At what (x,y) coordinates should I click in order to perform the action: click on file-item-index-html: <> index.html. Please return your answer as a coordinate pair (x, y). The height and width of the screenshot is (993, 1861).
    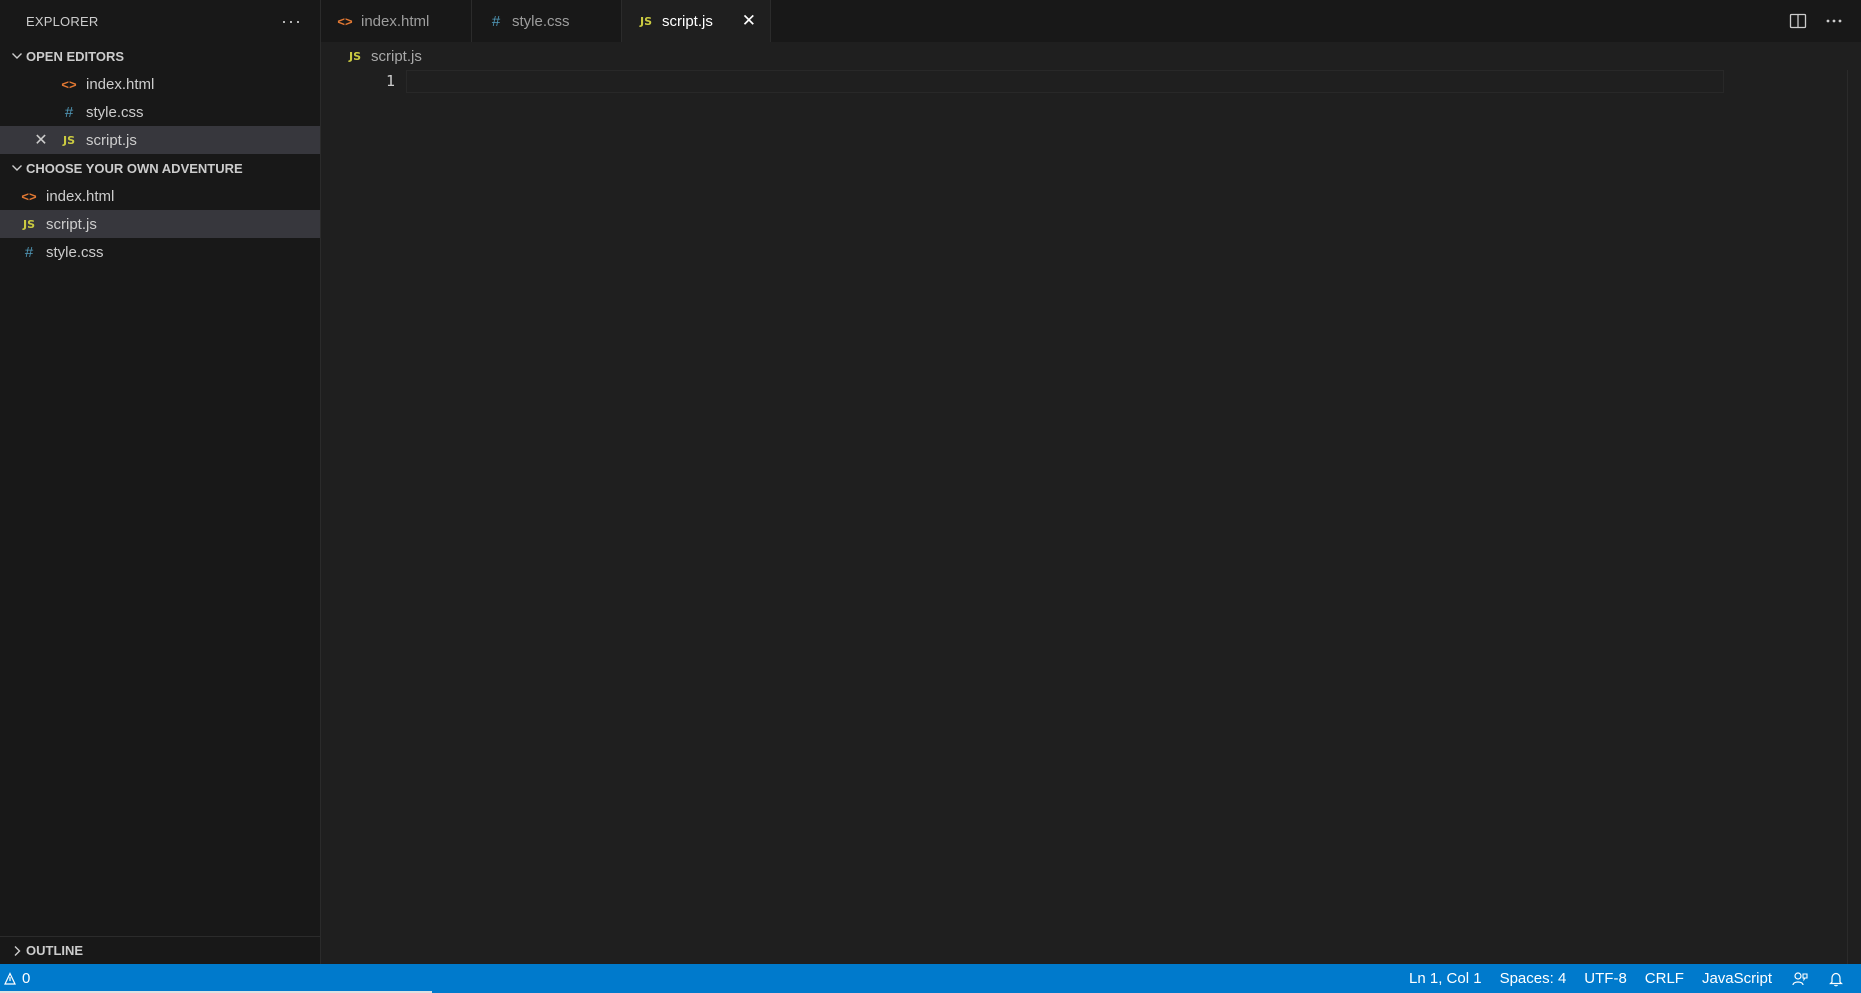
    Looking at the image, I should click on (160, 196).